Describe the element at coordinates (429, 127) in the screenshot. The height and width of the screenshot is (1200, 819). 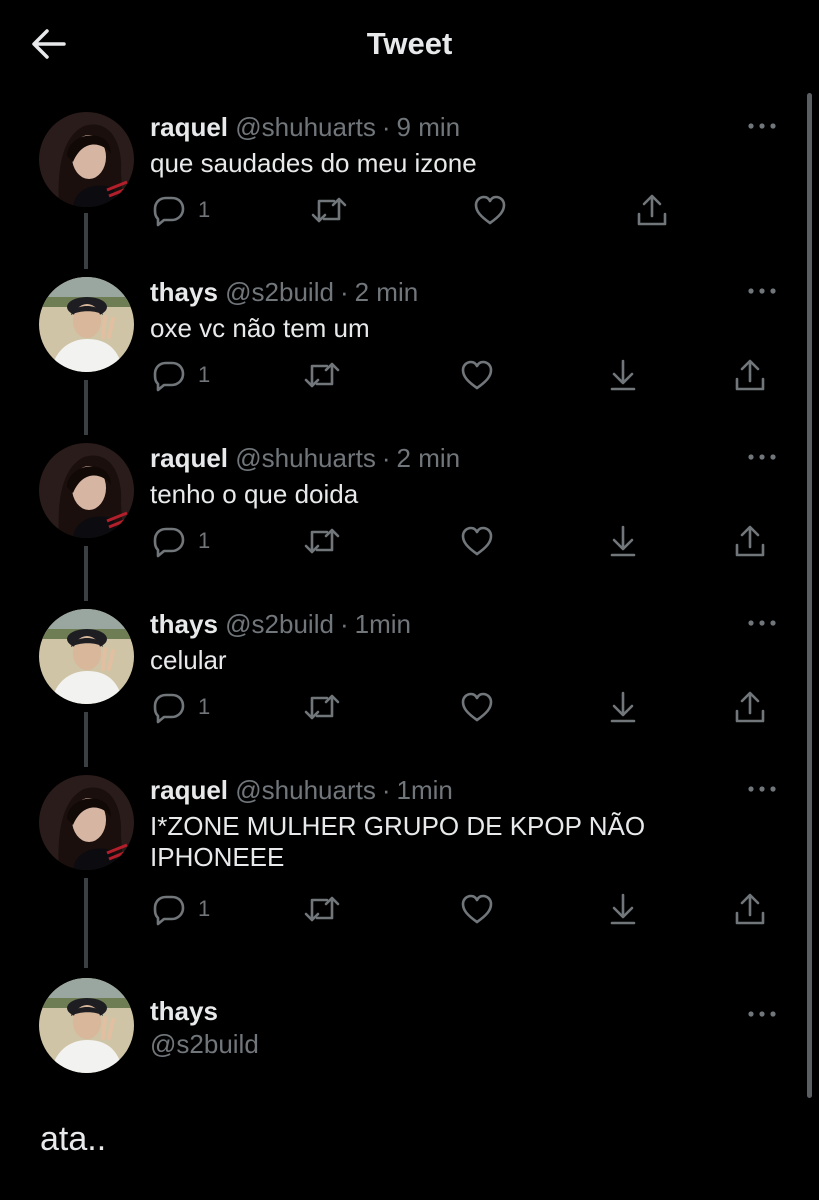
I see `timestamp: 9 min` at that location.